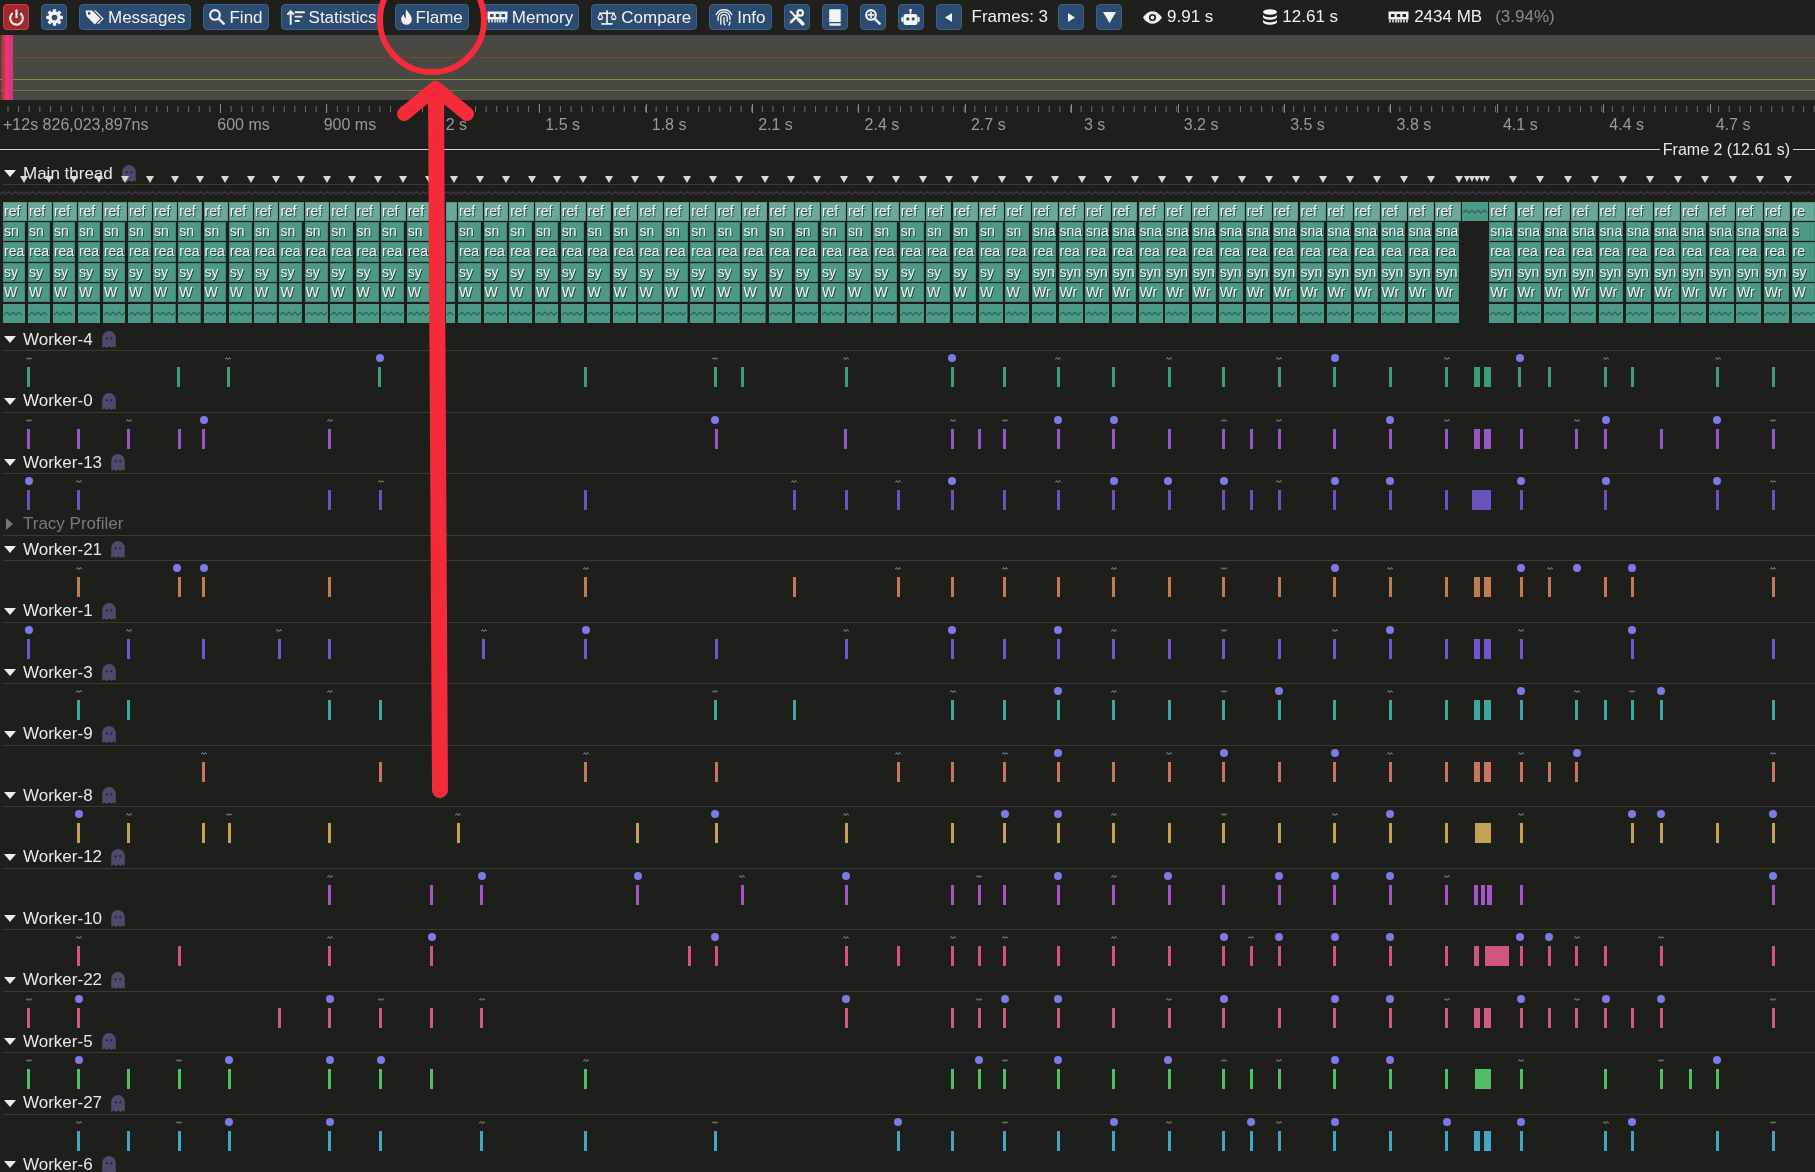  What do you see at coordinates (1803, 211) in the screenshot?
I see `zone-block: re` at bounding box center [1803, 211].